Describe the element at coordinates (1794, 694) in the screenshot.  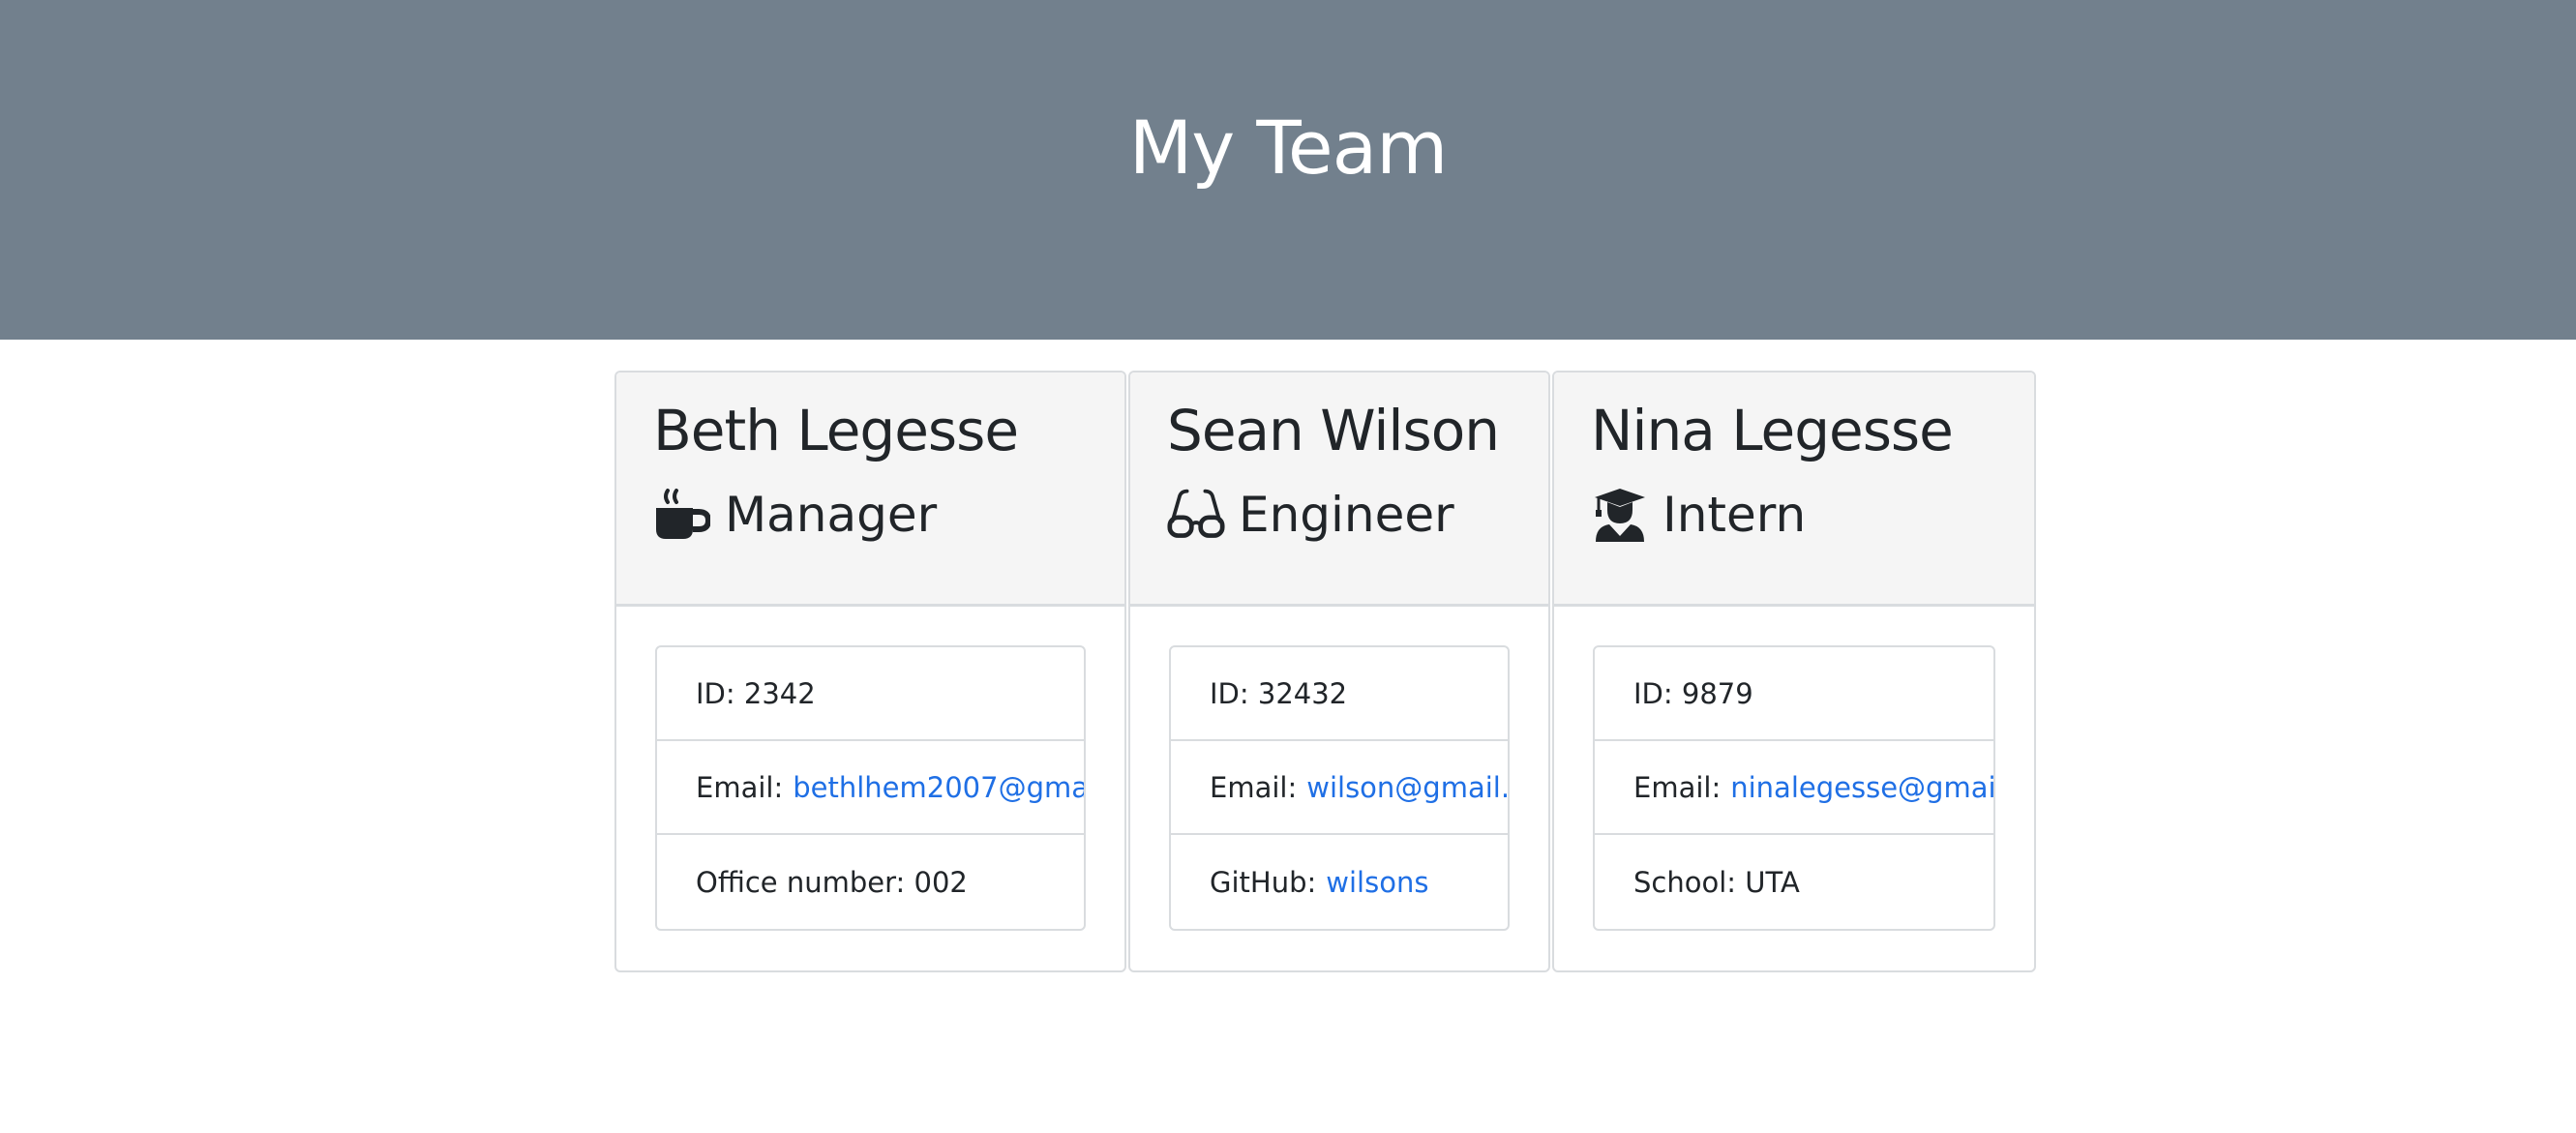
I see `list-item-id: ID: 9879` at that location.